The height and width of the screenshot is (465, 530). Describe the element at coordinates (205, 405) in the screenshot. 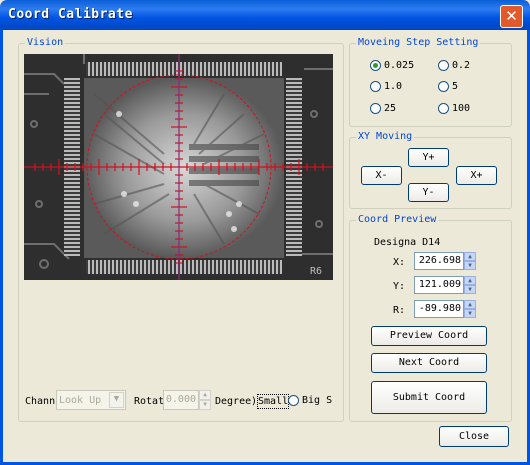

I see `rotate-down-icon: ▼` at that location.